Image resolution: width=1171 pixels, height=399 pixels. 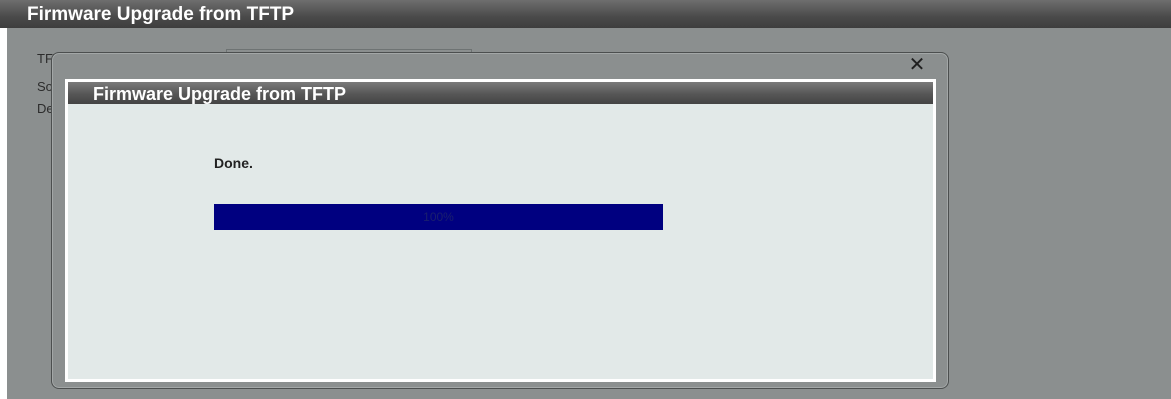 I want to click on progress-label: 100%, so click(x=438, y=217).